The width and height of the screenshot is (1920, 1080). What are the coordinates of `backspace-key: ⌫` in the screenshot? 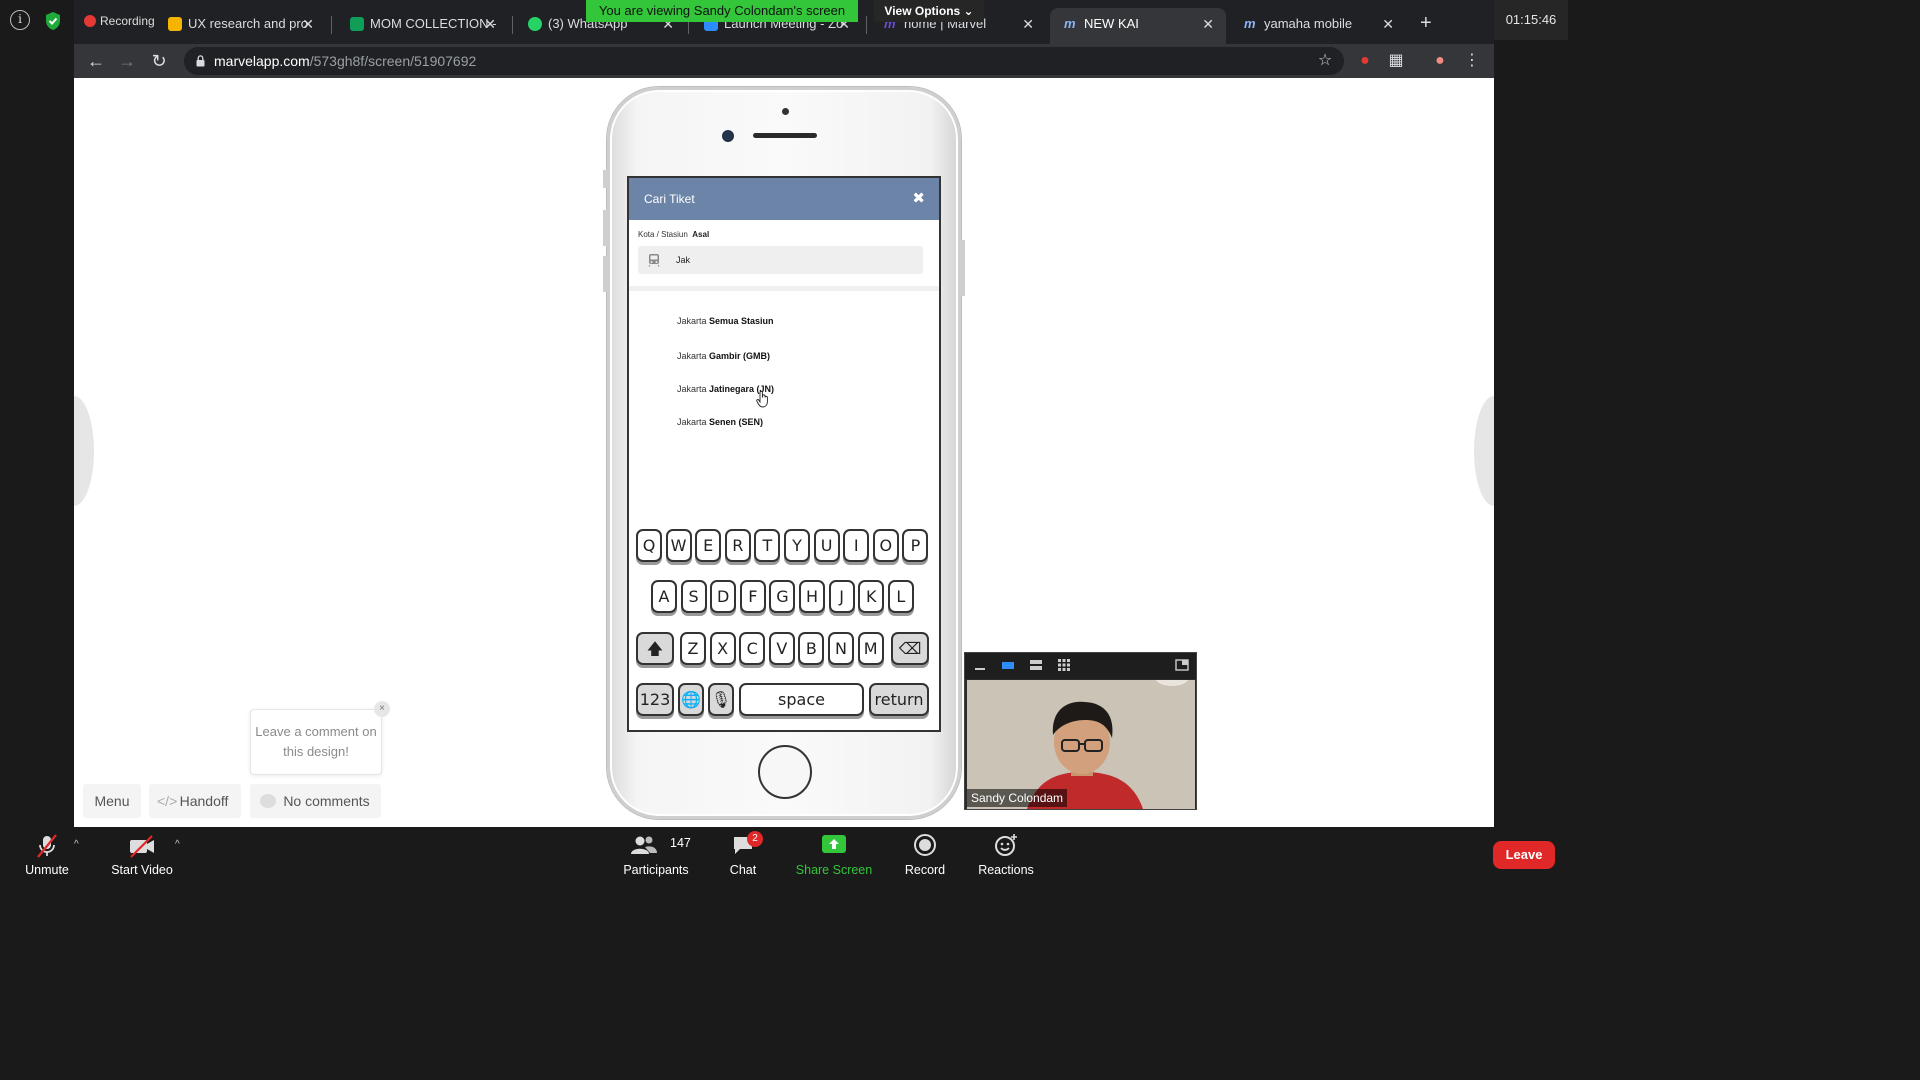 It's located at (910, 648).